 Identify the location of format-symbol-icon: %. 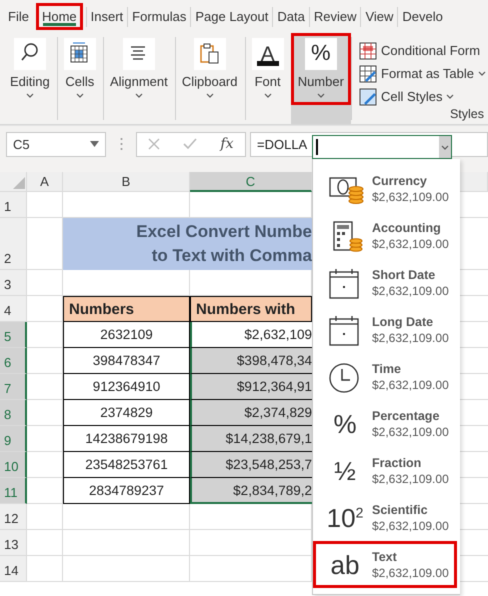
(345, 423).